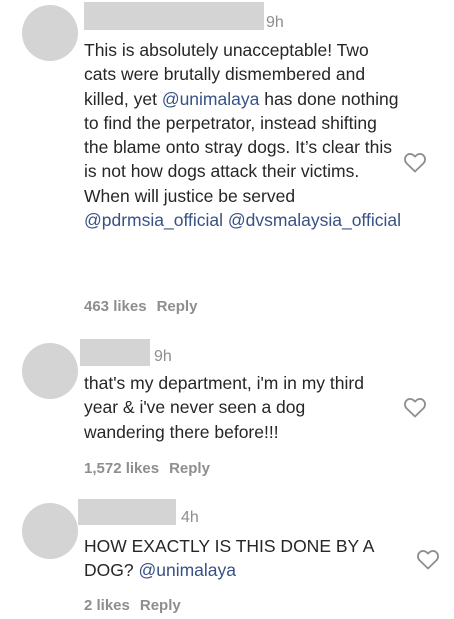  I want to click on likes-count: 1,572 likes, so click(121, 468).